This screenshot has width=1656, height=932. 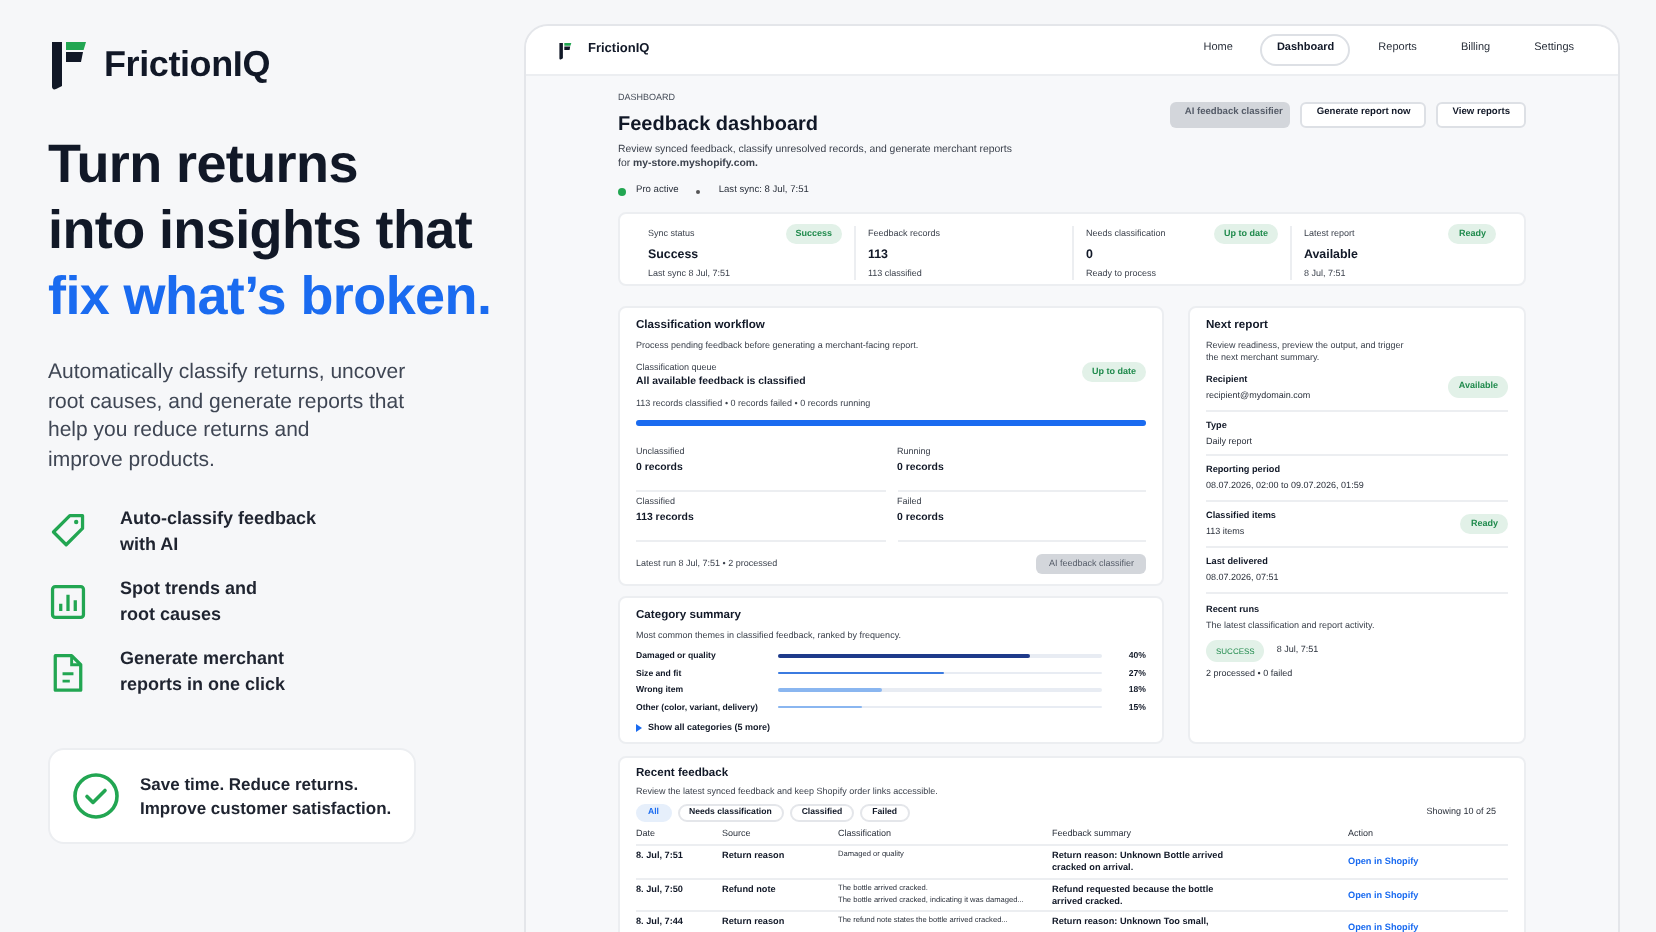 What do you see at coordinates (68, 601) in the screenshot?
I see `bar-chart-icon` at bounding box center [68, 601].